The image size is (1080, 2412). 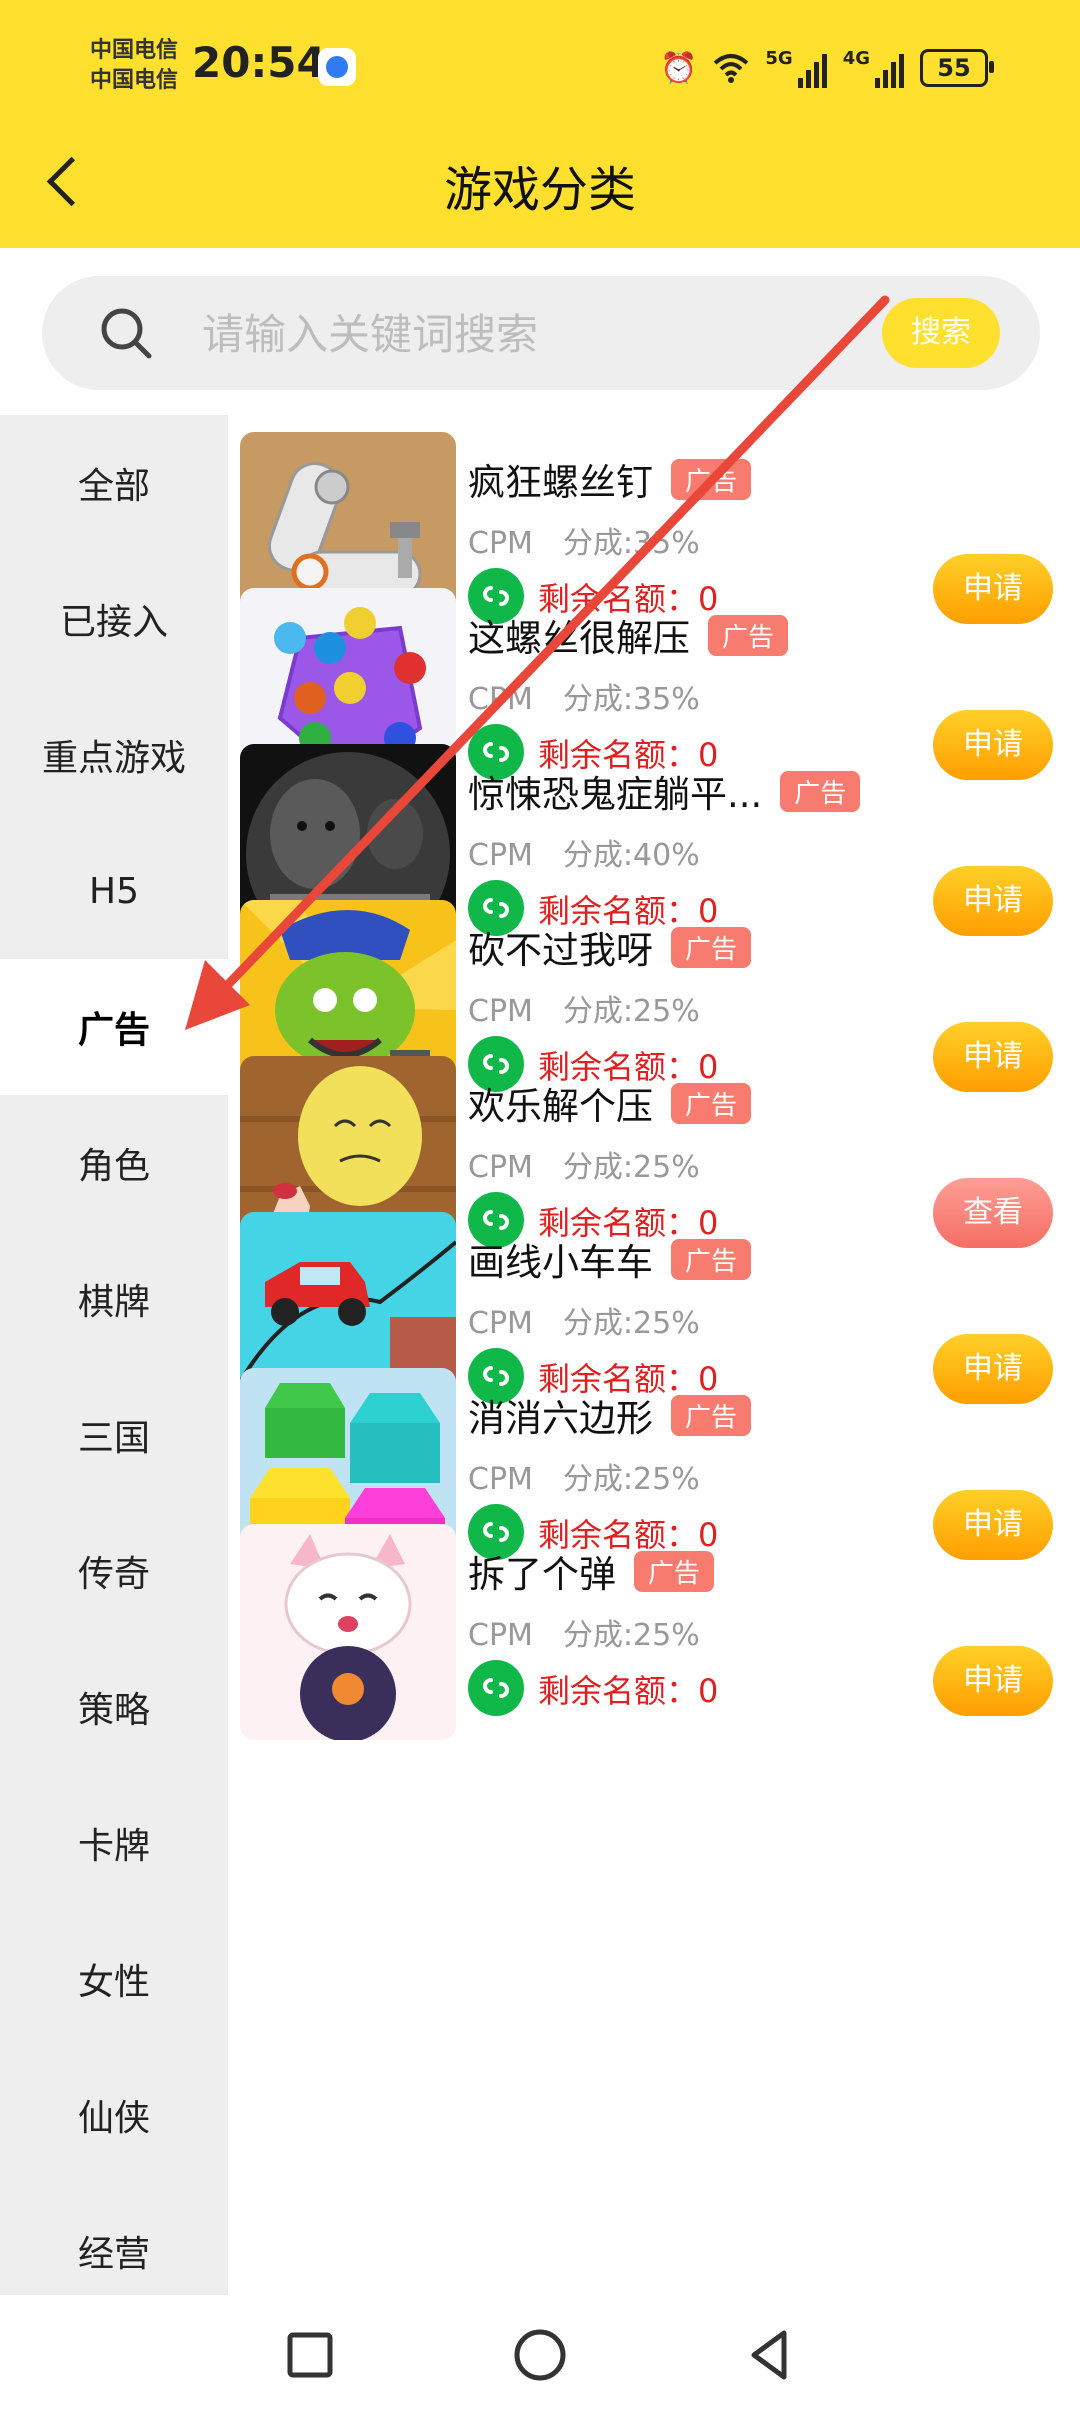 I want to click on mini-program-icon, so click(x=496, y=1688).